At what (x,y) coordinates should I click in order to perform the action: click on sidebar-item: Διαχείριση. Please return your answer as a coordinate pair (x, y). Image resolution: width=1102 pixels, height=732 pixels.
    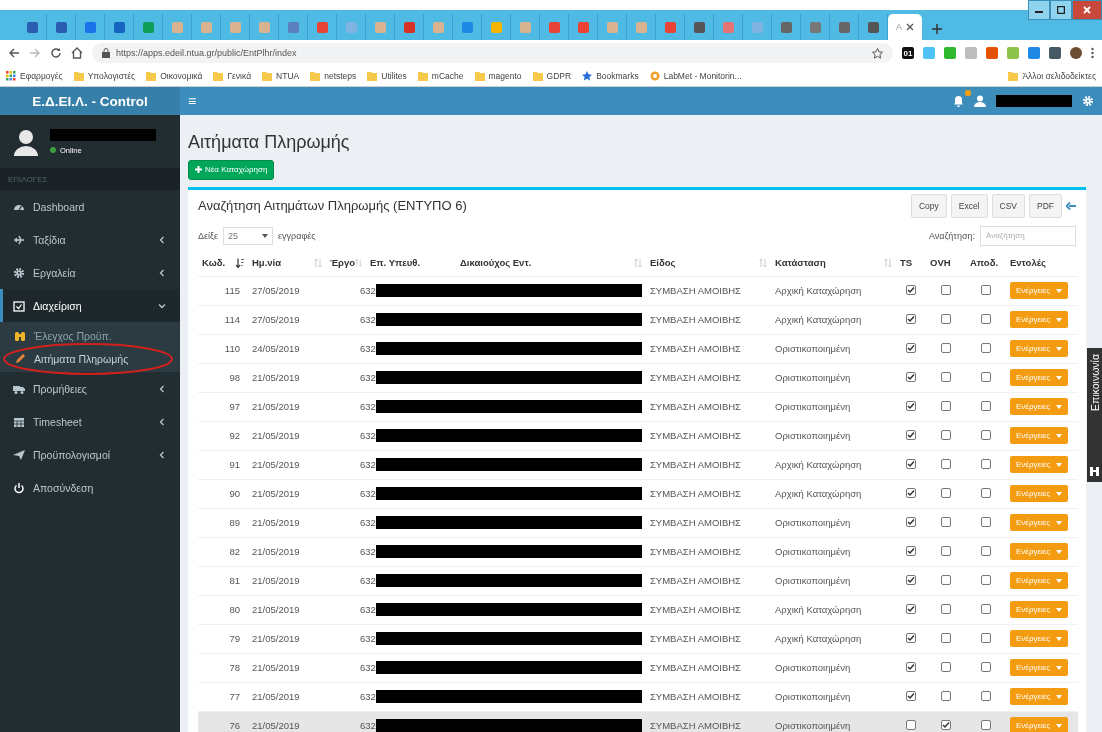
    Looking at the image, I should click on (90, 305).